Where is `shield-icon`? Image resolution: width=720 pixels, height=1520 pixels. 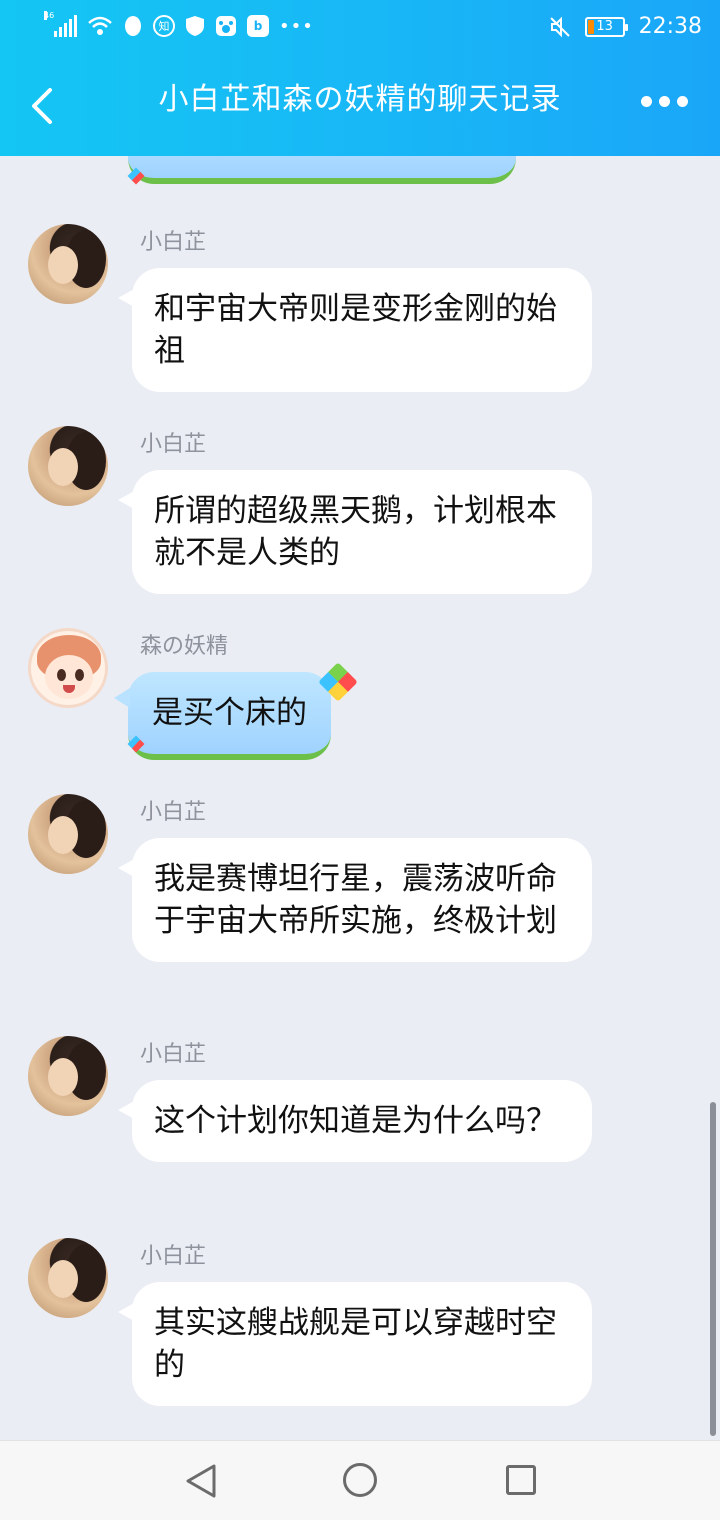
shield-icon is located at coordinates (195, 26).